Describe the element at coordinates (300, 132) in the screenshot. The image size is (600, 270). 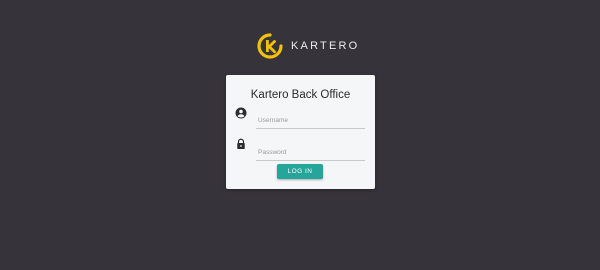
I see `login-card: Kartero Back Office LOG IN` at that location.